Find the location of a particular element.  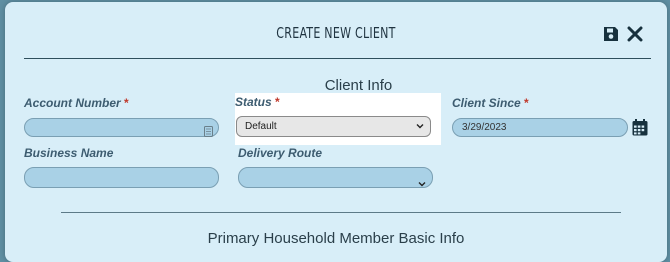

account-number-label-text: Account Number is located at coordinates (72, 103).